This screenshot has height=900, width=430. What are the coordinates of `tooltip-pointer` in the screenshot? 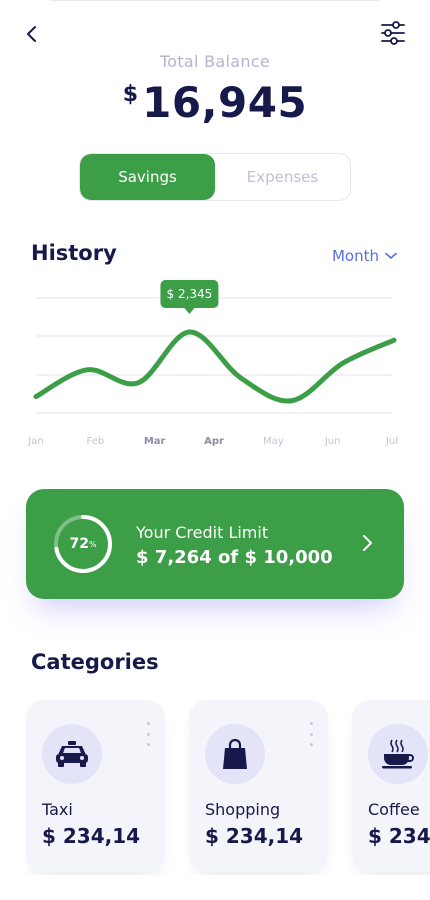 It's located at (189, 311).